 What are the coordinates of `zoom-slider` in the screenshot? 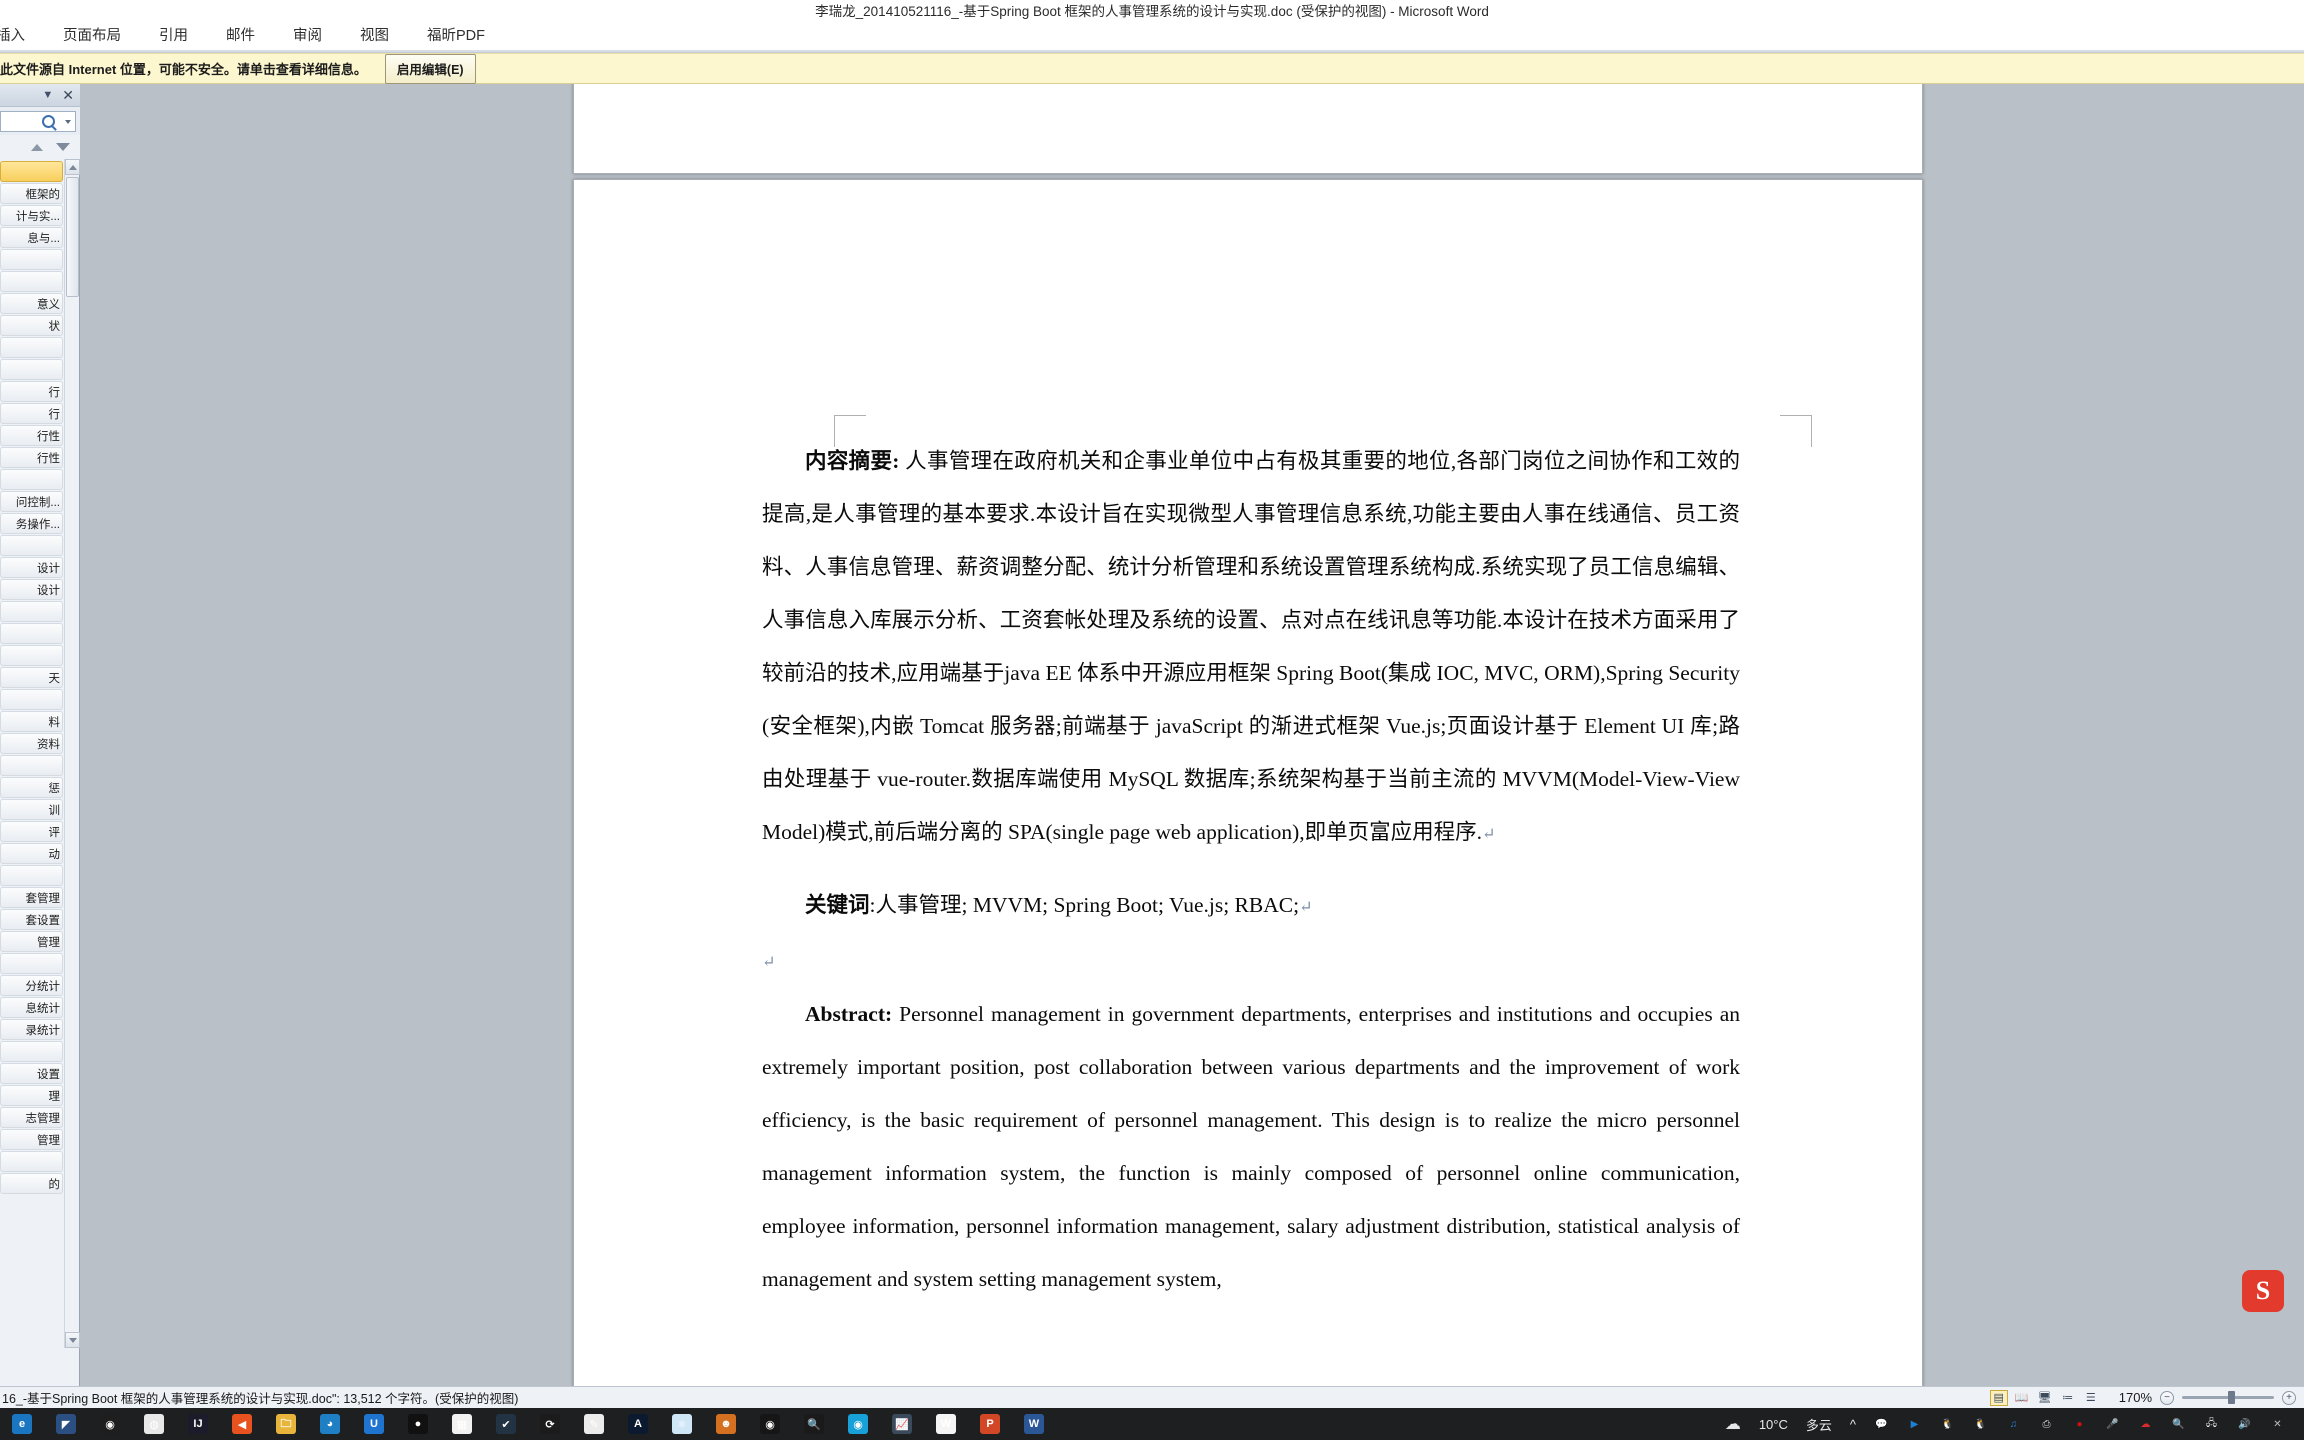 It's located at (2228, 1397).